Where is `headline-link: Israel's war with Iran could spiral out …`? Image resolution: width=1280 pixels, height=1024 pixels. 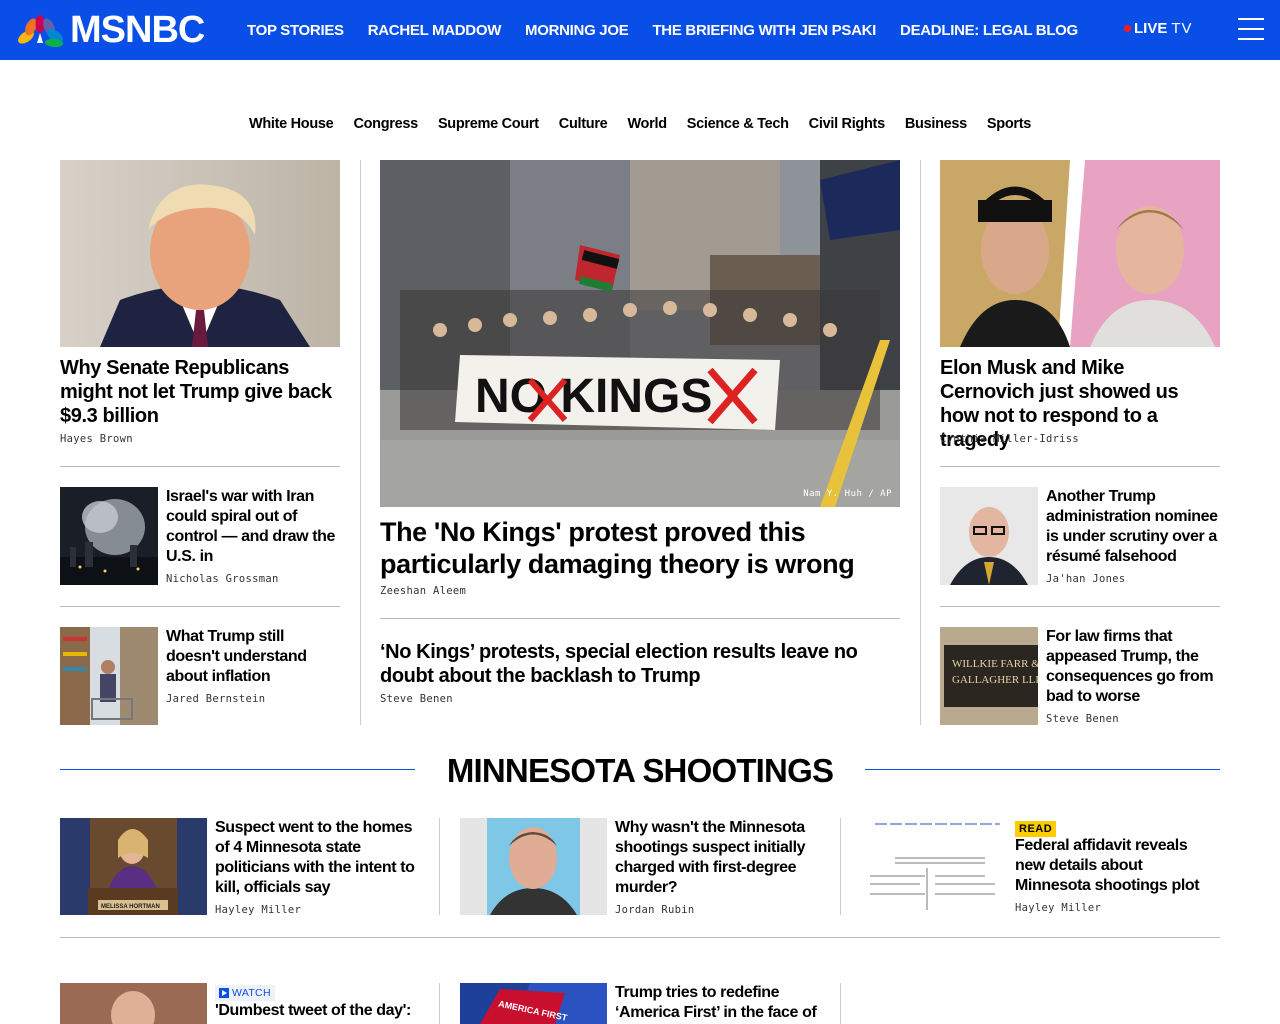
headline-link: Israel's war with Iran could spiral out … is located at coordinates (252, 527).